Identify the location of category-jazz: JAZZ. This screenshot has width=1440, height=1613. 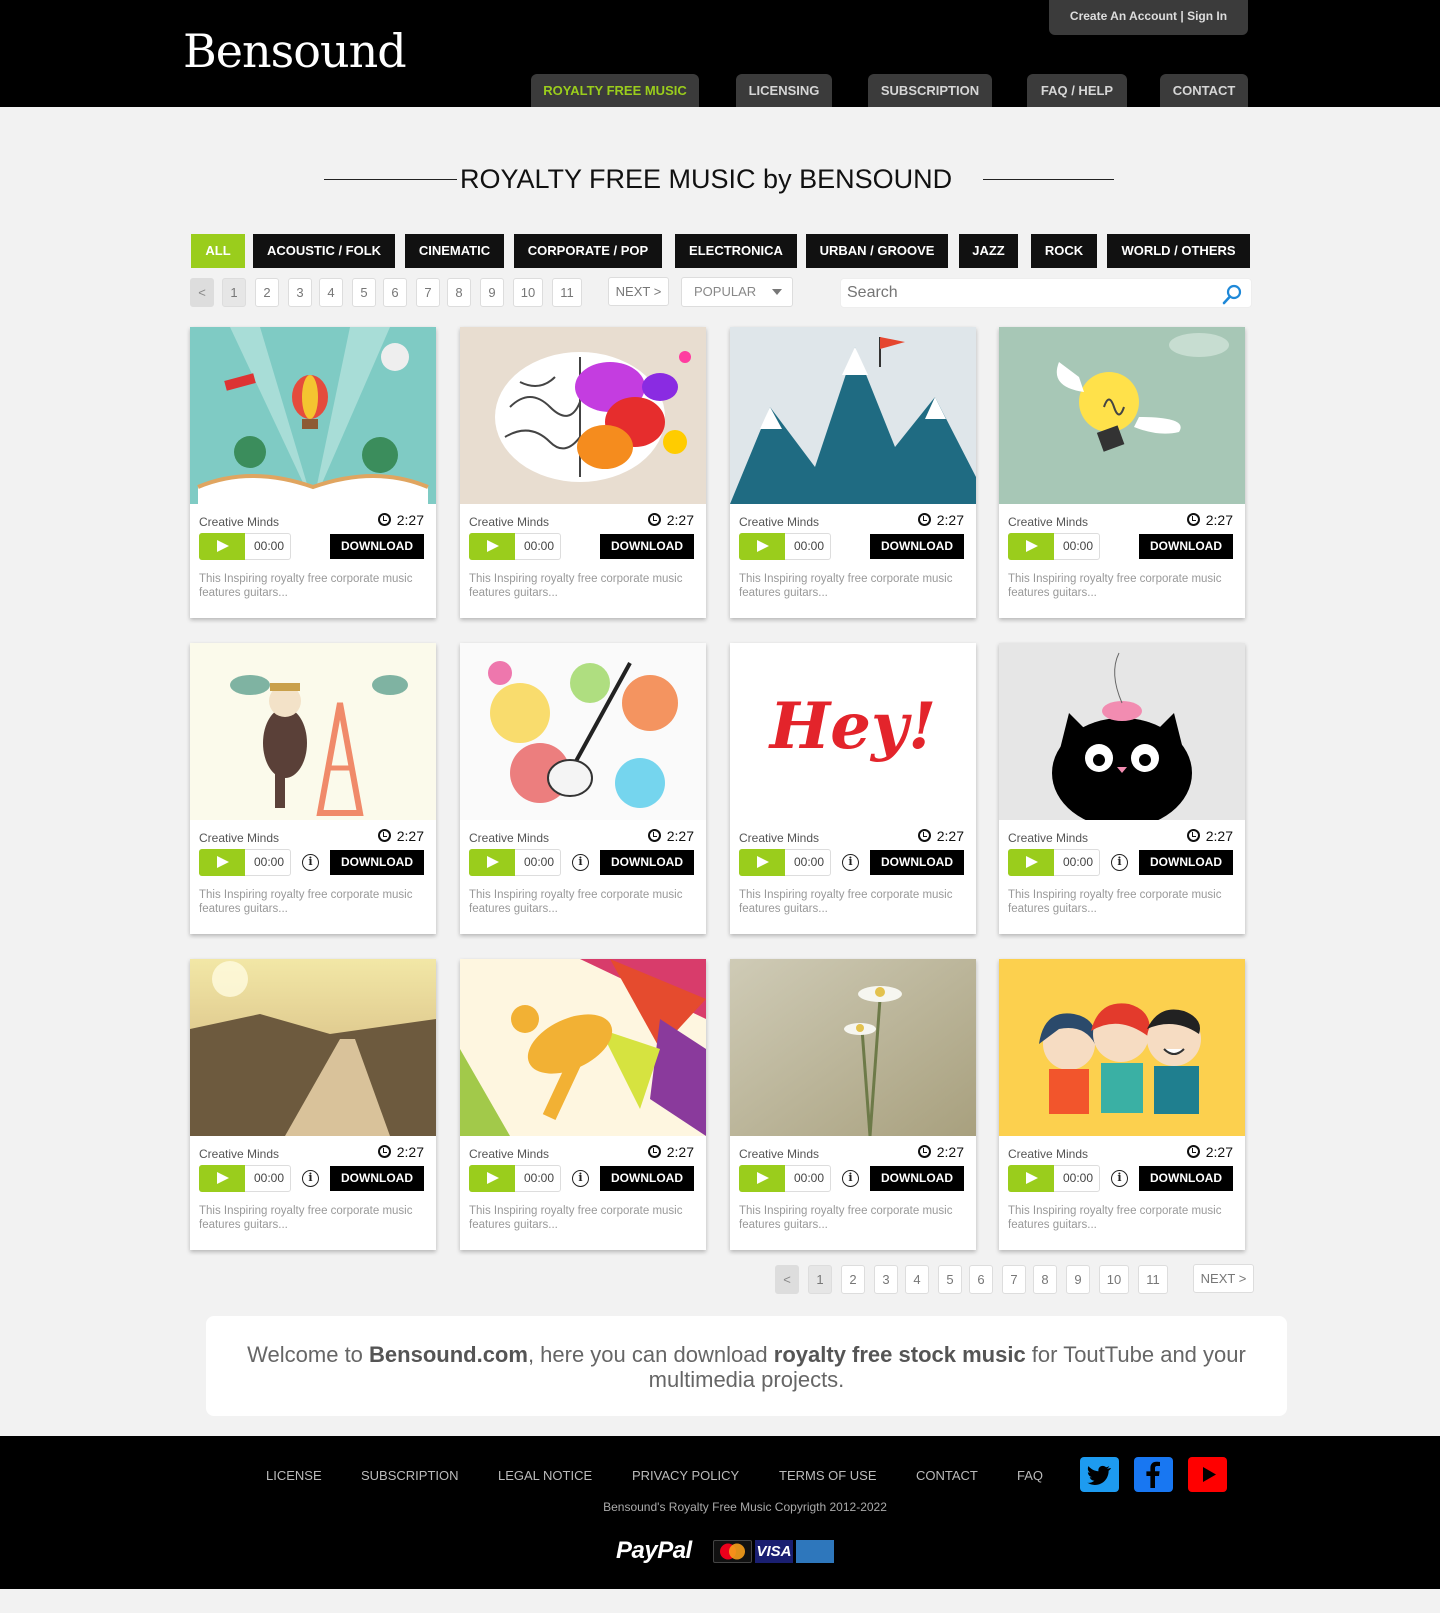
(988, 251).